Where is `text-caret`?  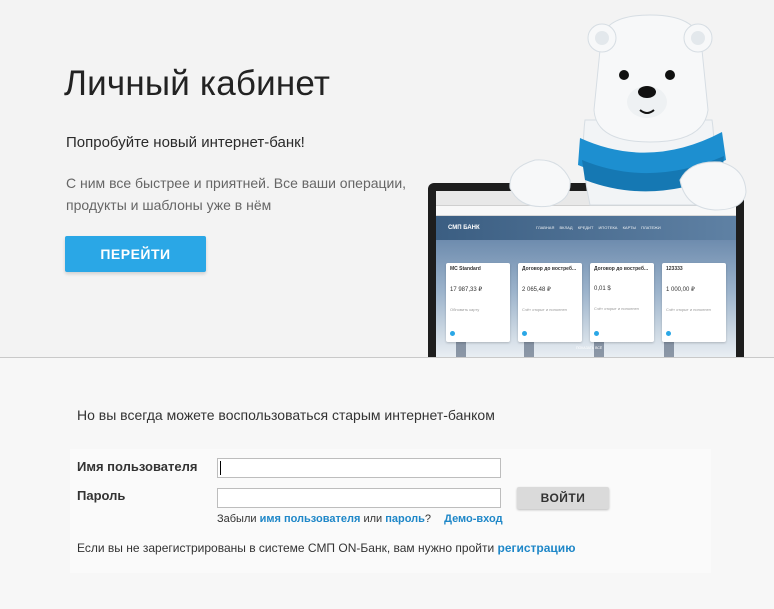 text-caret is located at coordinates (220, 468).